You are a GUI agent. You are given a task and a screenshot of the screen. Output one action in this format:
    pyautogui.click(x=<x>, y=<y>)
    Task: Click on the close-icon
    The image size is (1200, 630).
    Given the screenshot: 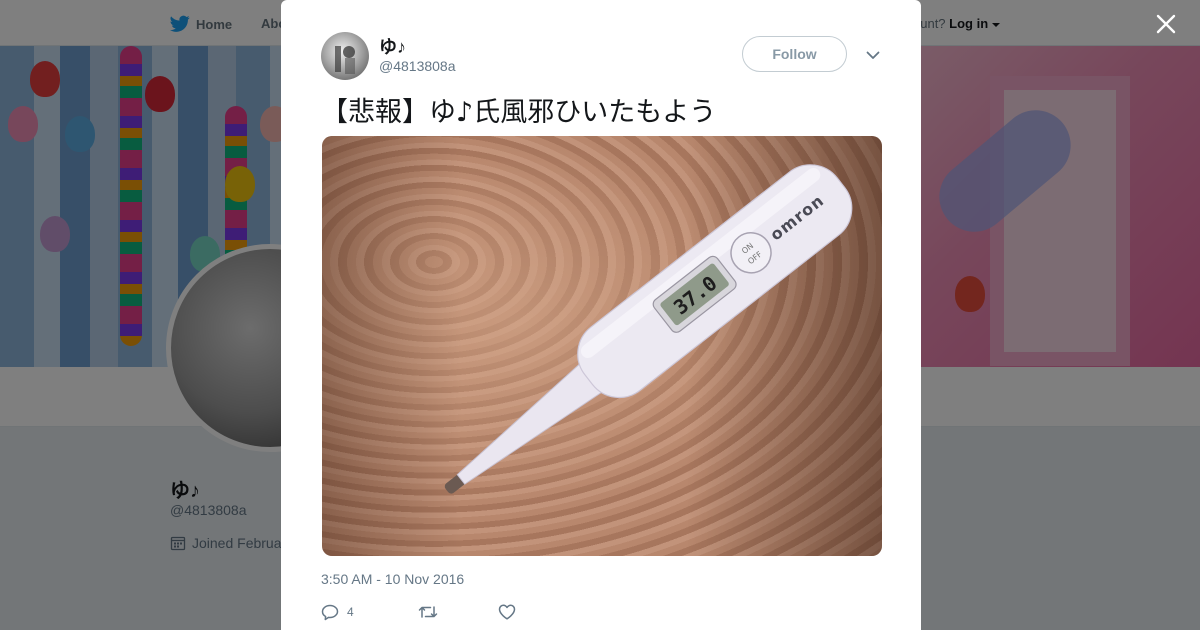 What is the action you would take?
    pyautogui.click(x=1166, y=24)
    